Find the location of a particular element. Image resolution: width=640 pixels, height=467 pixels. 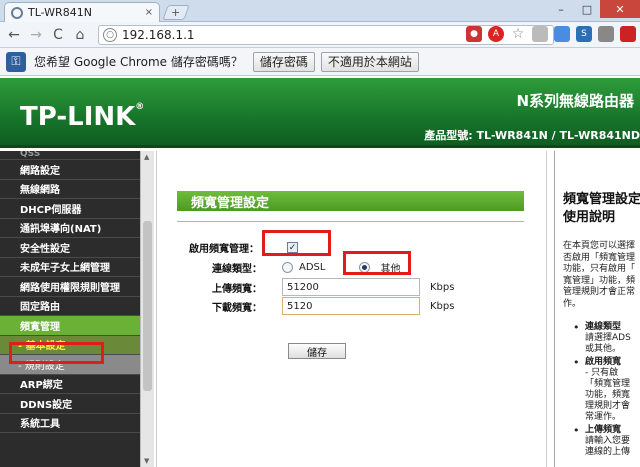

adsl-label: ADSL is located at coordinates (312, 267).